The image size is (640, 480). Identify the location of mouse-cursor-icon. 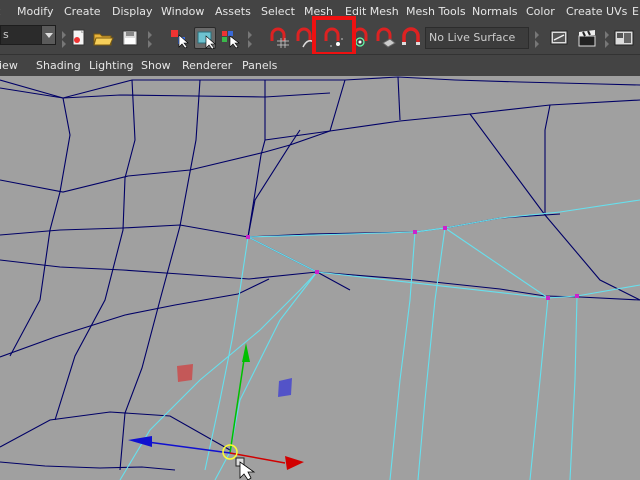
(245, 468).